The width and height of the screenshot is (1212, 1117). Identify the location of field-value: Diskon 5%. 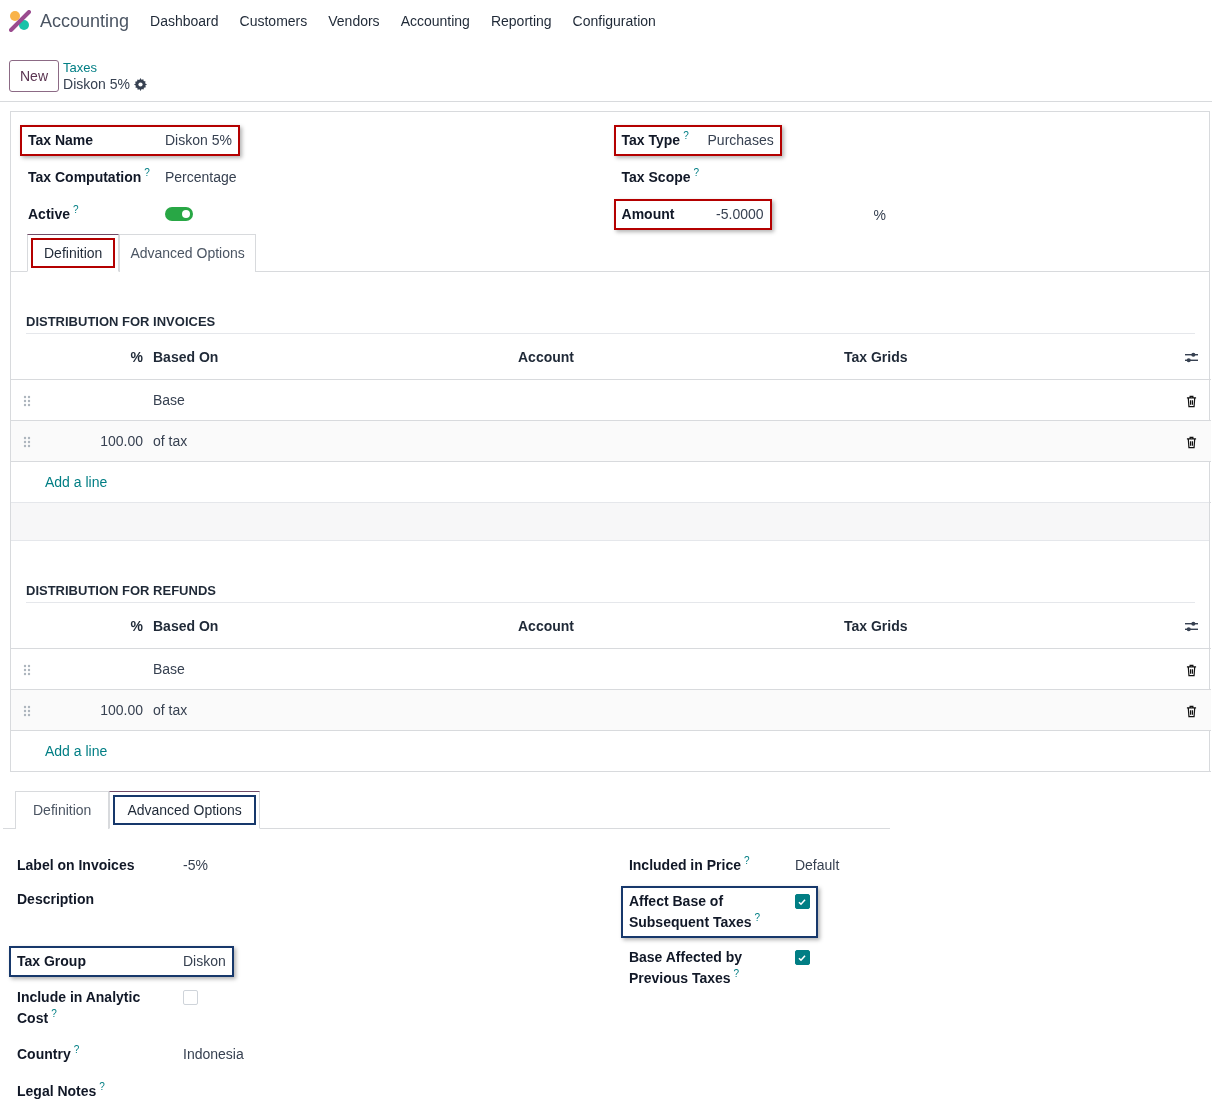
(198, 140).